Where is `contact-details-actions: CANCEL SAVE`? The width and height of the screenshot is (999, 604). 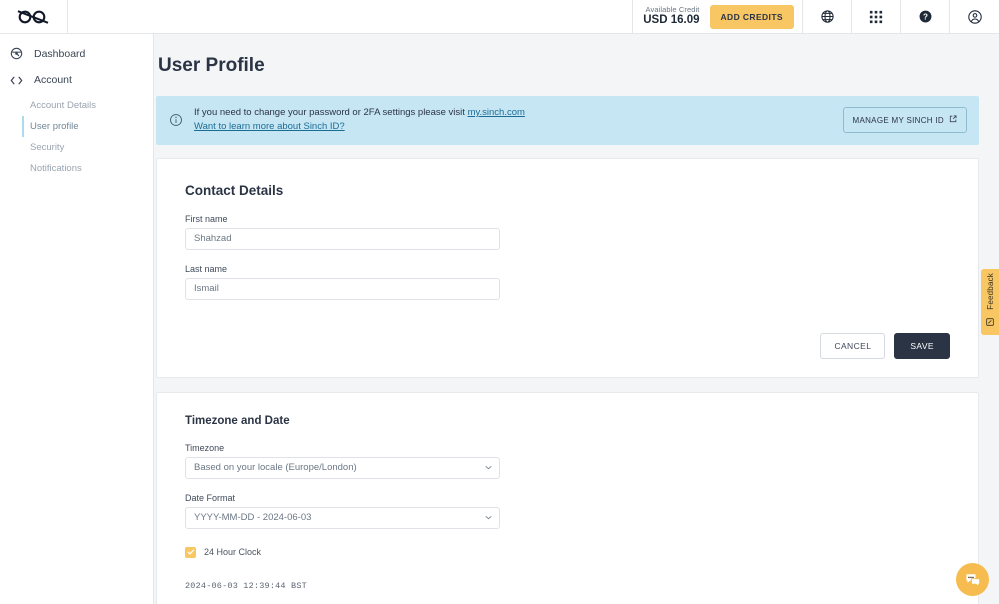 contact-details-actions: CANCEL SAVE is located at coordinates (567, 345).